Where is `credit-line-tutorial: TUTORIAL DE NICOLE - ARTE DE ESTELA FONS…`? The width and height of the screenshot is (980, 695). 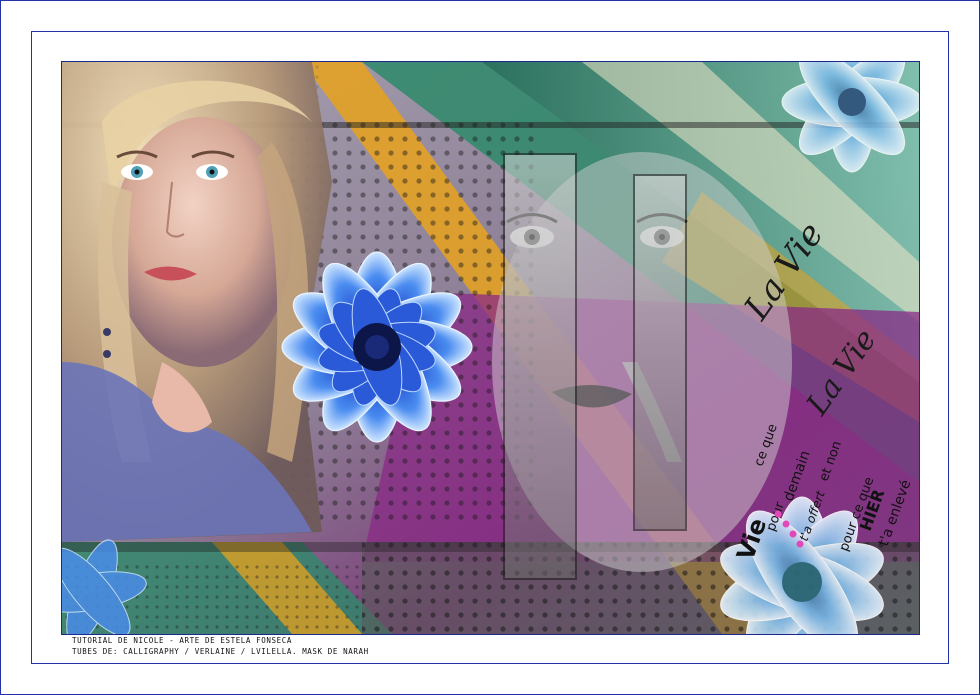
credit-line-tutorial: TUTORIAL DE NICOLE - ARTE DE ESTELA FONS… is located at coordinates (182, 640).